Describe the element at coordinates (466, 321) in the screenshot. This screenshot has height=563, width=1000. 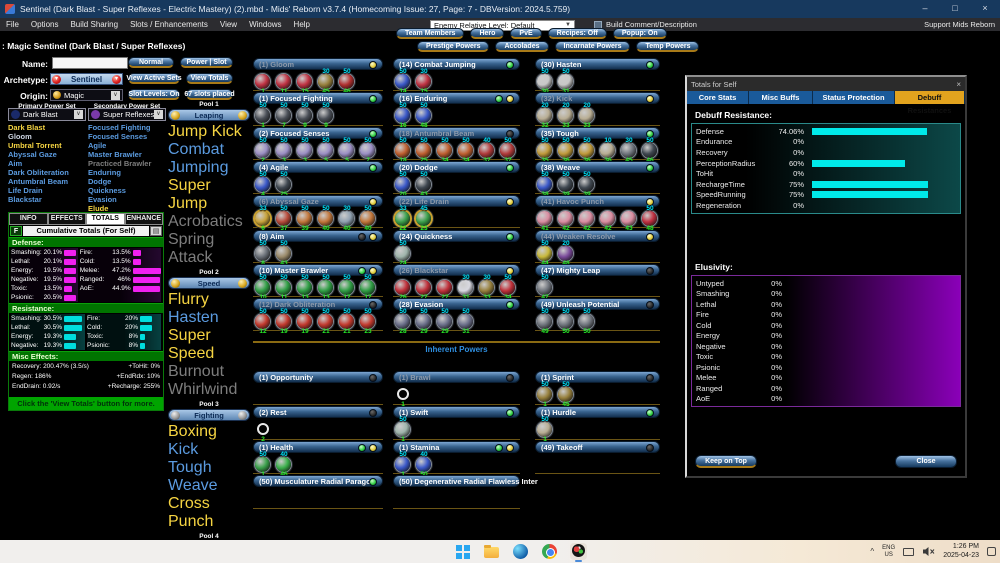
I see `enhancement-slot: 50 31` at that location.